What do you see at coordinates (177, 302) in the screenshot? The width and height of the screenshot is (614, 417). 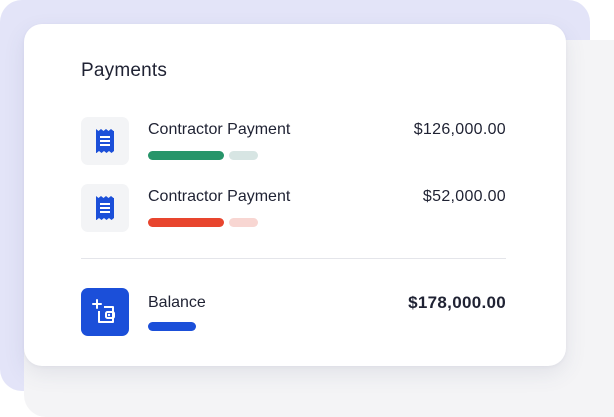 I see `balance-label: Balance` at bounding box center [177, 302].